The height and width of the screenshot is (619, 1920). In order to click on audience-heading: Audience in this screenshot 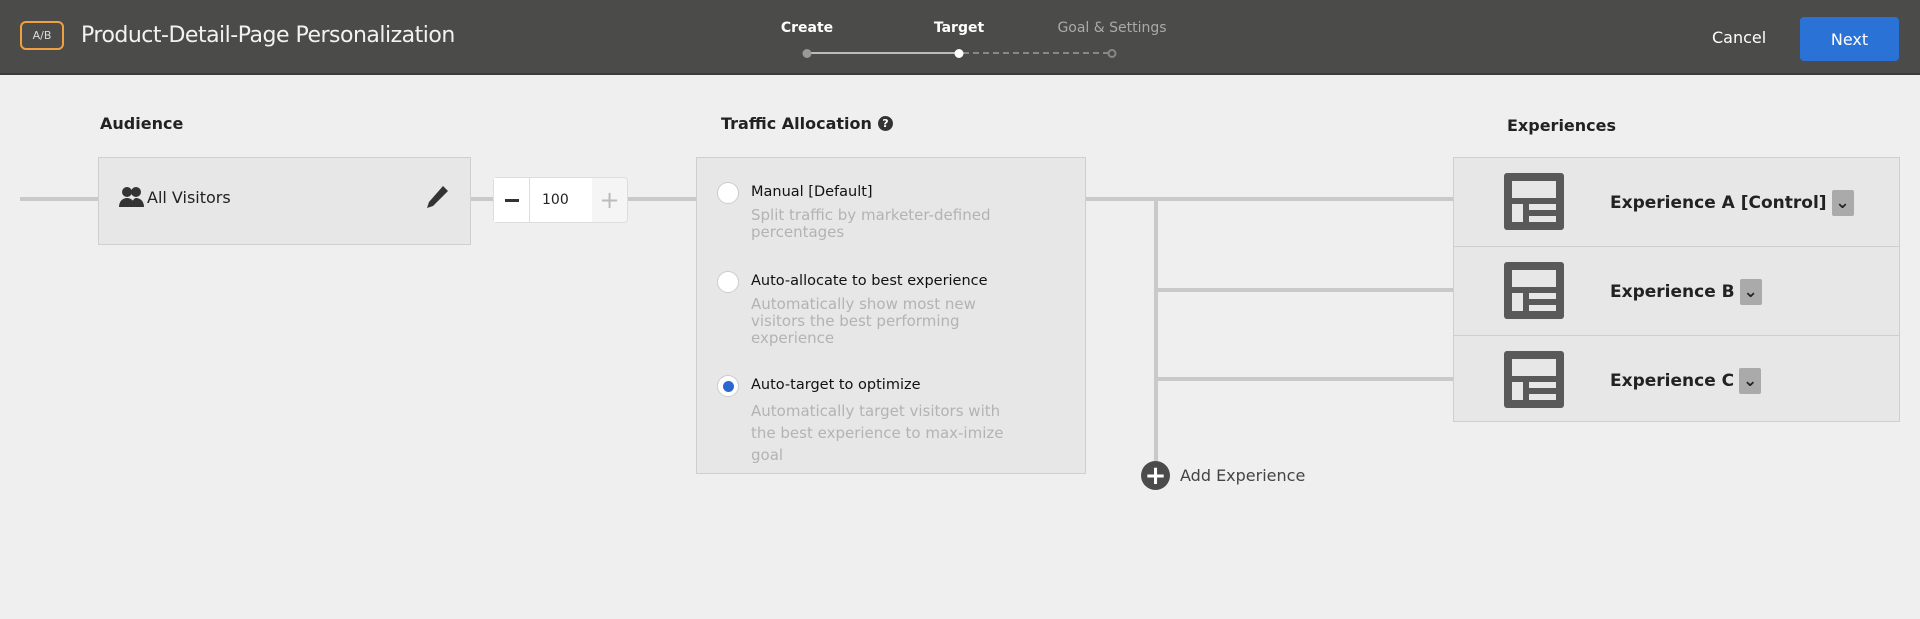, I will do `click(142, 123)`.